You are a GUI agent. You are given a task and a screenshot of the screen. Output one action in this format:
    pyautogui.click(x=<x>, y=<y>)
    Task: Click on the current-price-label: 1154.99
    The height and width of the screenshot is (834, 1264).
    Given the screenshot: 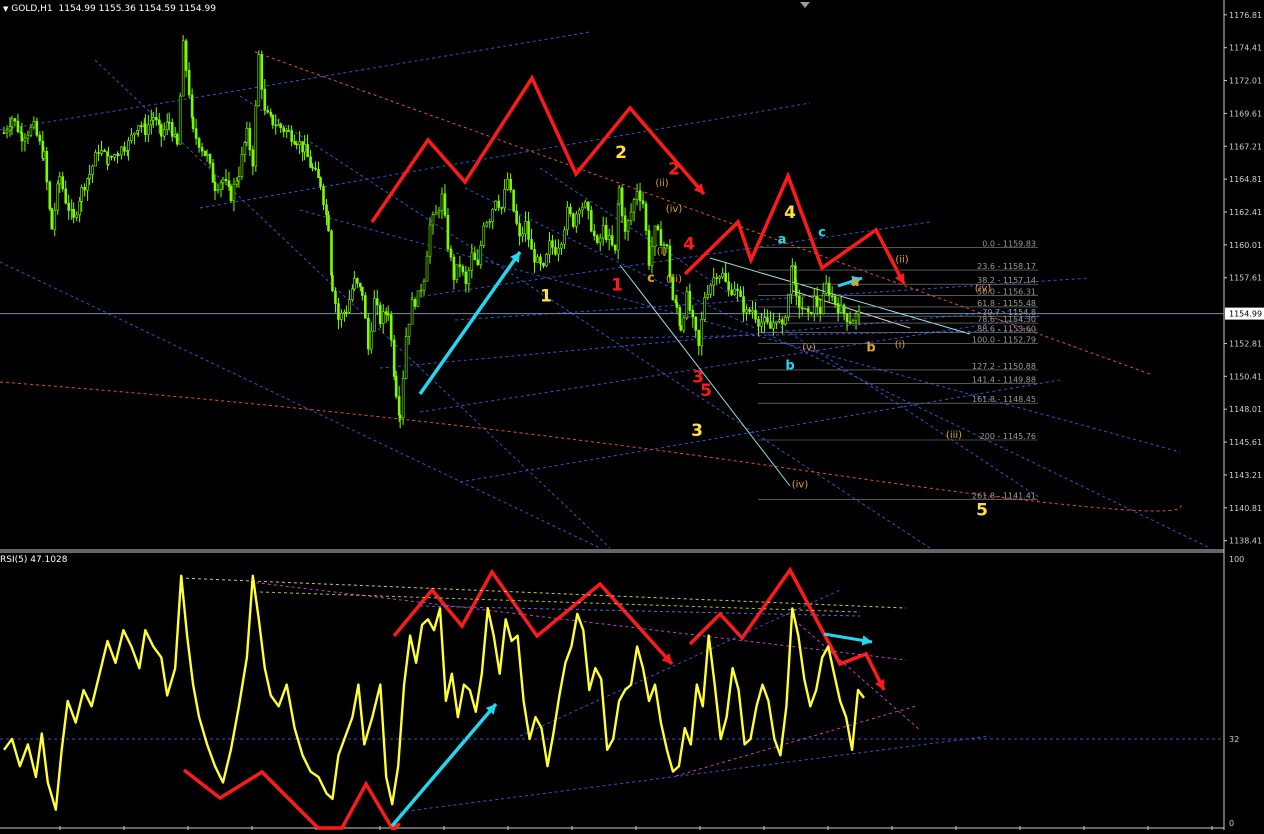 What is the action you would take?
    pyautogui.click(x=1245, y=314)
    